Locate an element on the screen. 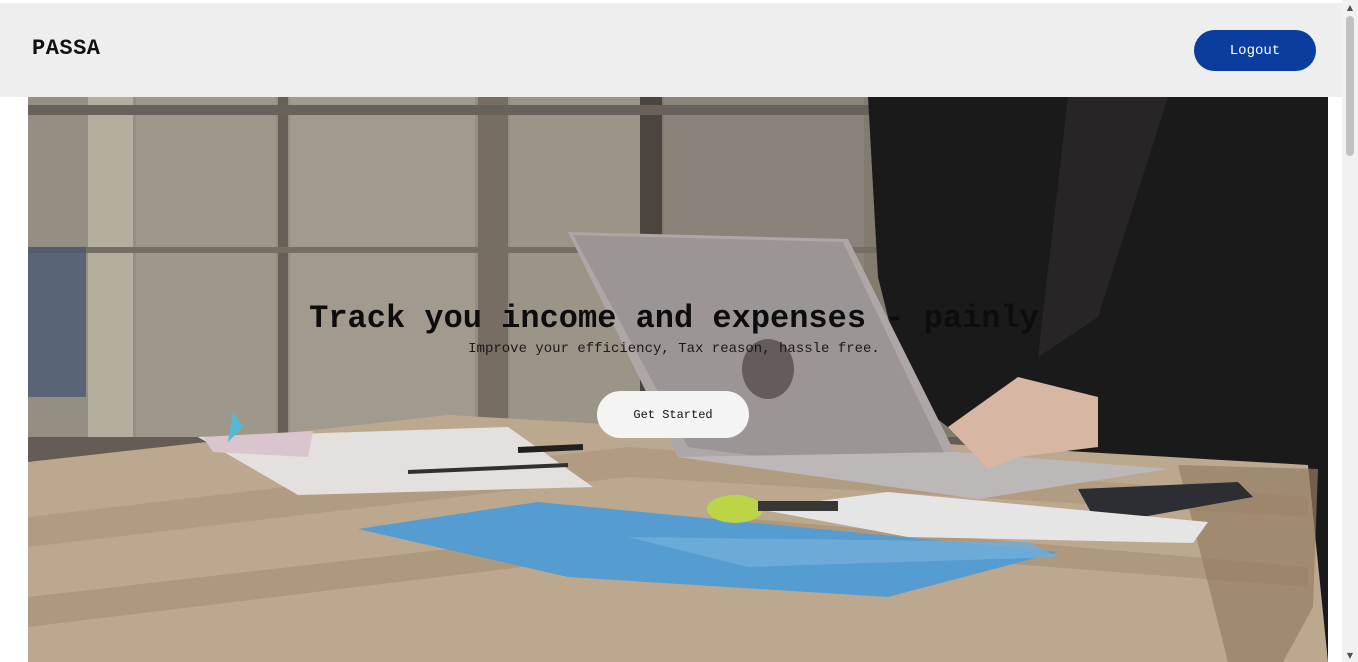 Image resolution: width=1358 pixels, height=662 pixels. navbar: PASSA Logout is located at coordinates (671, 50).